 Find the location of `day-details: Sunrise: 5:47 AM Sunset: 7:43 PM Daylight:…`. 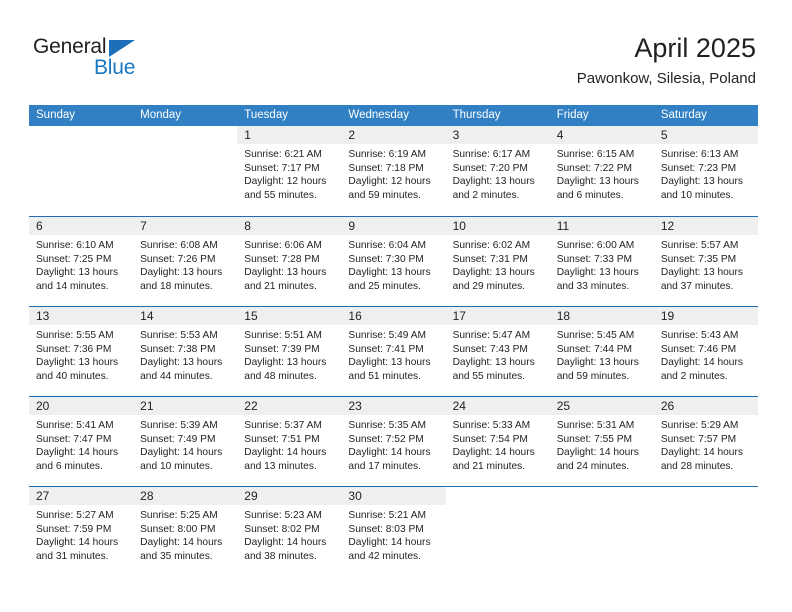

day-details: Sunrise: 5:47 AM Sunset: 7:43 PM Daylight:… is located at coordinates (498, 354).